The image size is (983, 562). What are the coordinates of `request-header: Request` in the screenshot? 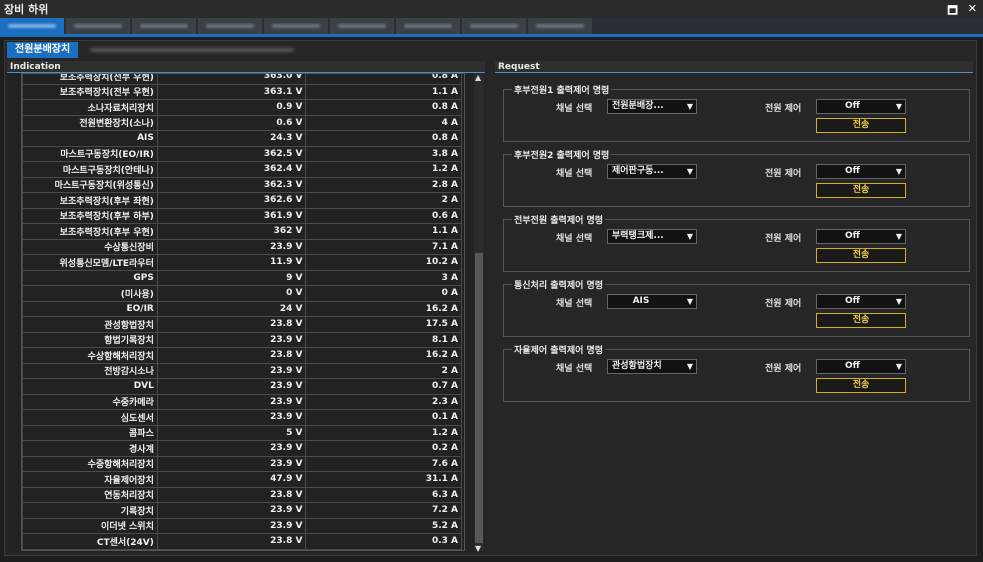 It's located at (734, 67).